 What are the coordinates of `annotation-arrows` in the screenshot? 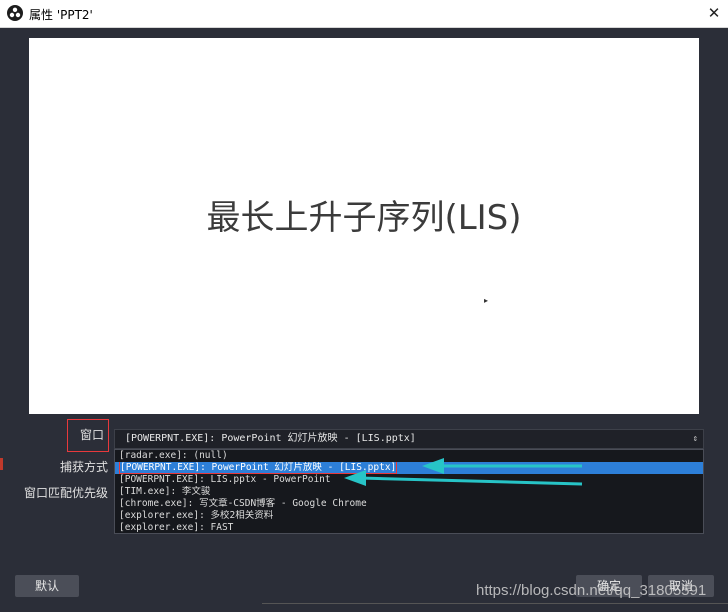 It's located at (463, 472).